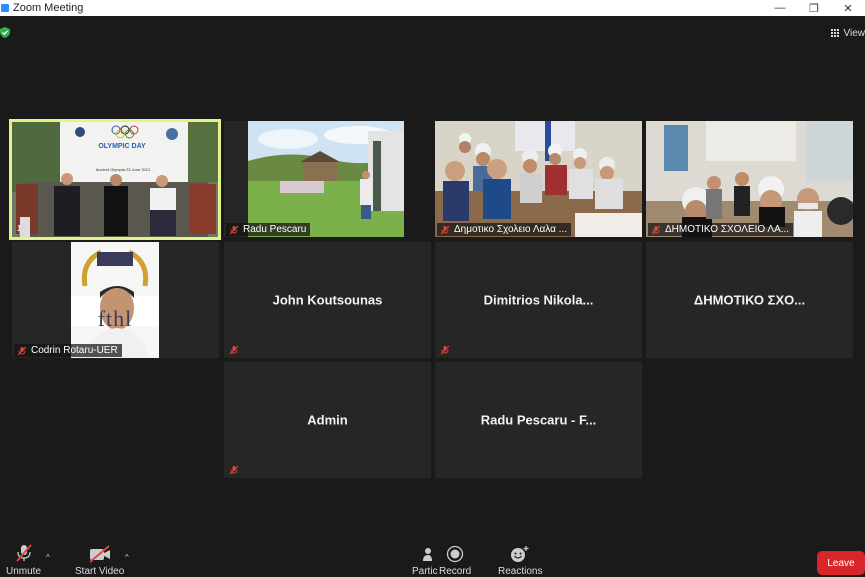 The width and height of the screenshot is (865, 577). I want to click on participants-button: Partic, so click(425, 559).